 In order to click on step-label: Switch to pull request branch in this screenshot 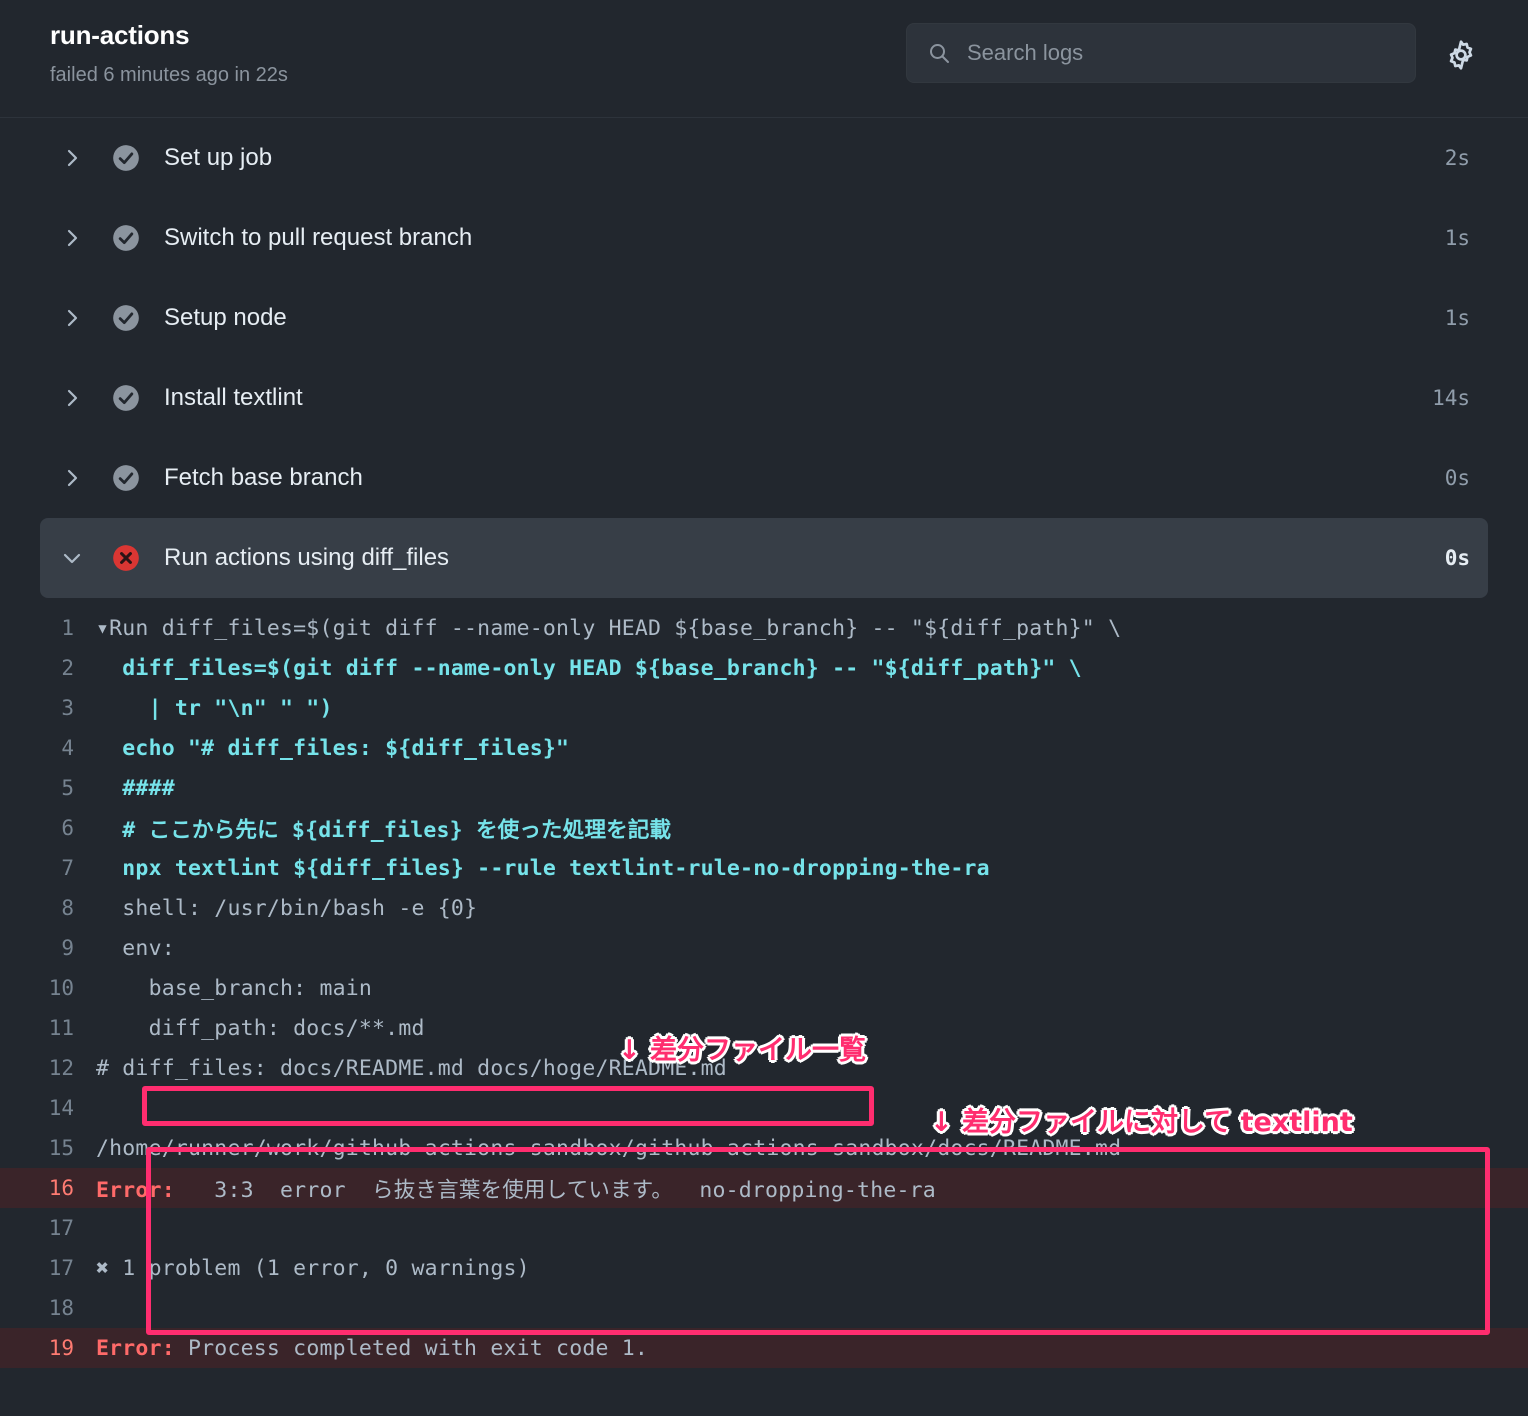, I will do `click(318, 237)`.